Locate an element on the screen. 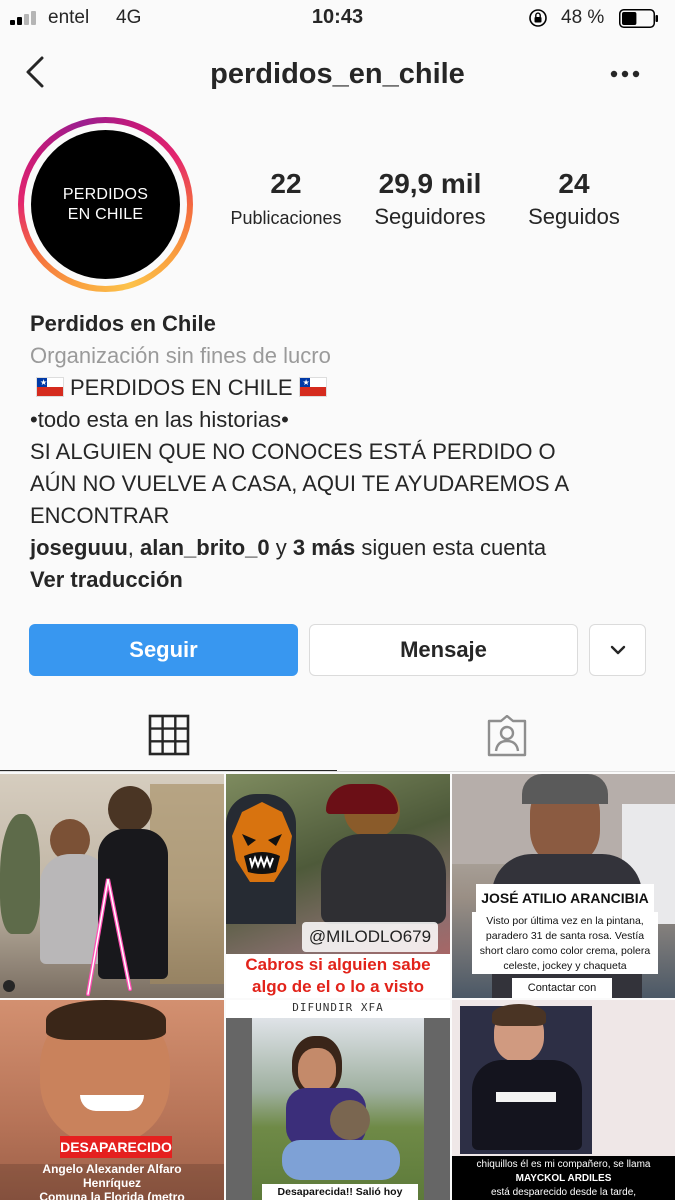 The height and width of the screenshot is (1200, 675). followed-suffix: siguen esta cuenta is located at coordinates (454, 547).